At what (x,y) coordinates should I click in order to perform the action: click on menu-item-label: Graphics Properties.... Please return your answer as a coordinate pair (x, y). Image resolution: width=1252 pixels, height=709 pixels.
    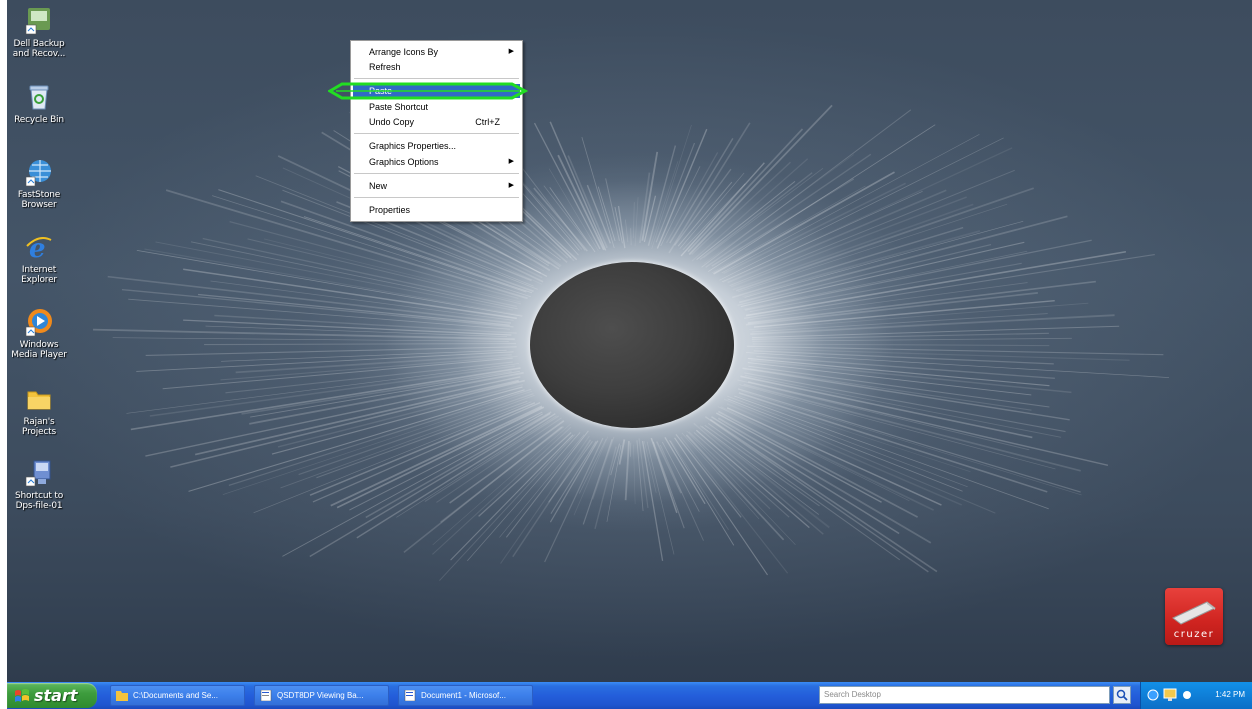
    Looking at the image, I should click on (413, 146).